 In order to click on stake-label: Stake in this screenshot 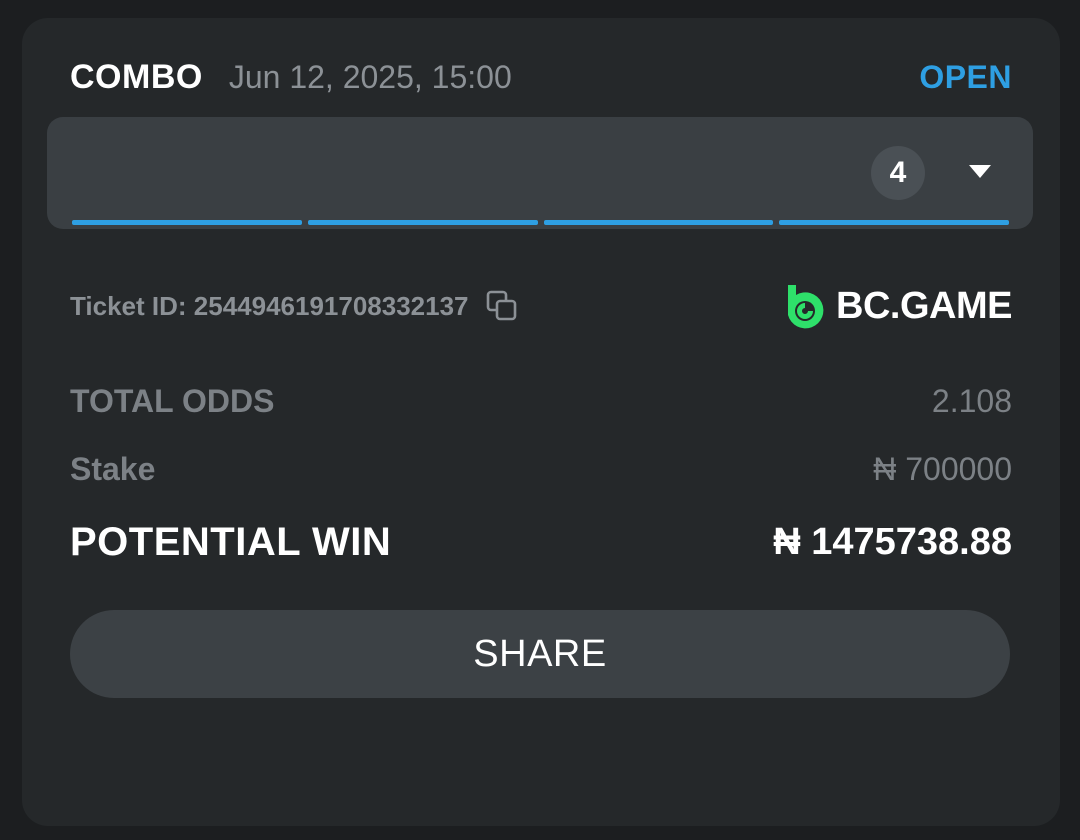, I will do `click(113, 468)`.